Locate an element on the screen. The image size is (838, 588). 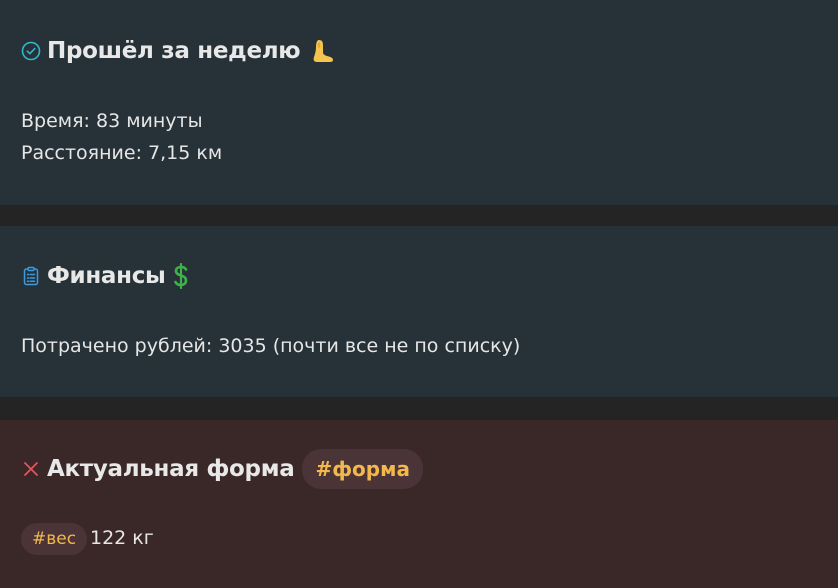
clipboard-list-icon is located at coordinates (31, 276).